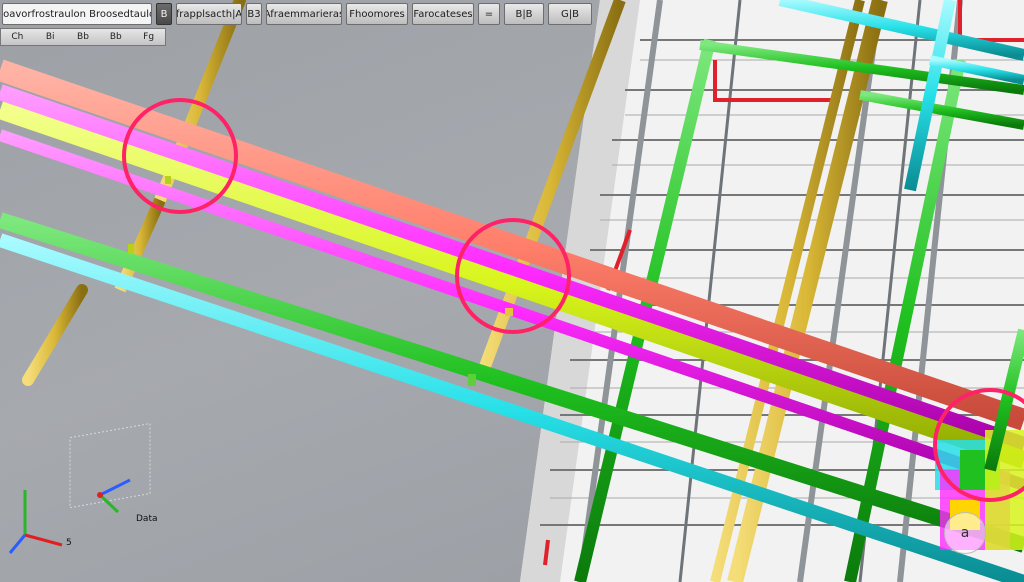 The height and width of the screenshot is (582, 1024). I want to click on toolbar-button-7: =, so click(489, 14).